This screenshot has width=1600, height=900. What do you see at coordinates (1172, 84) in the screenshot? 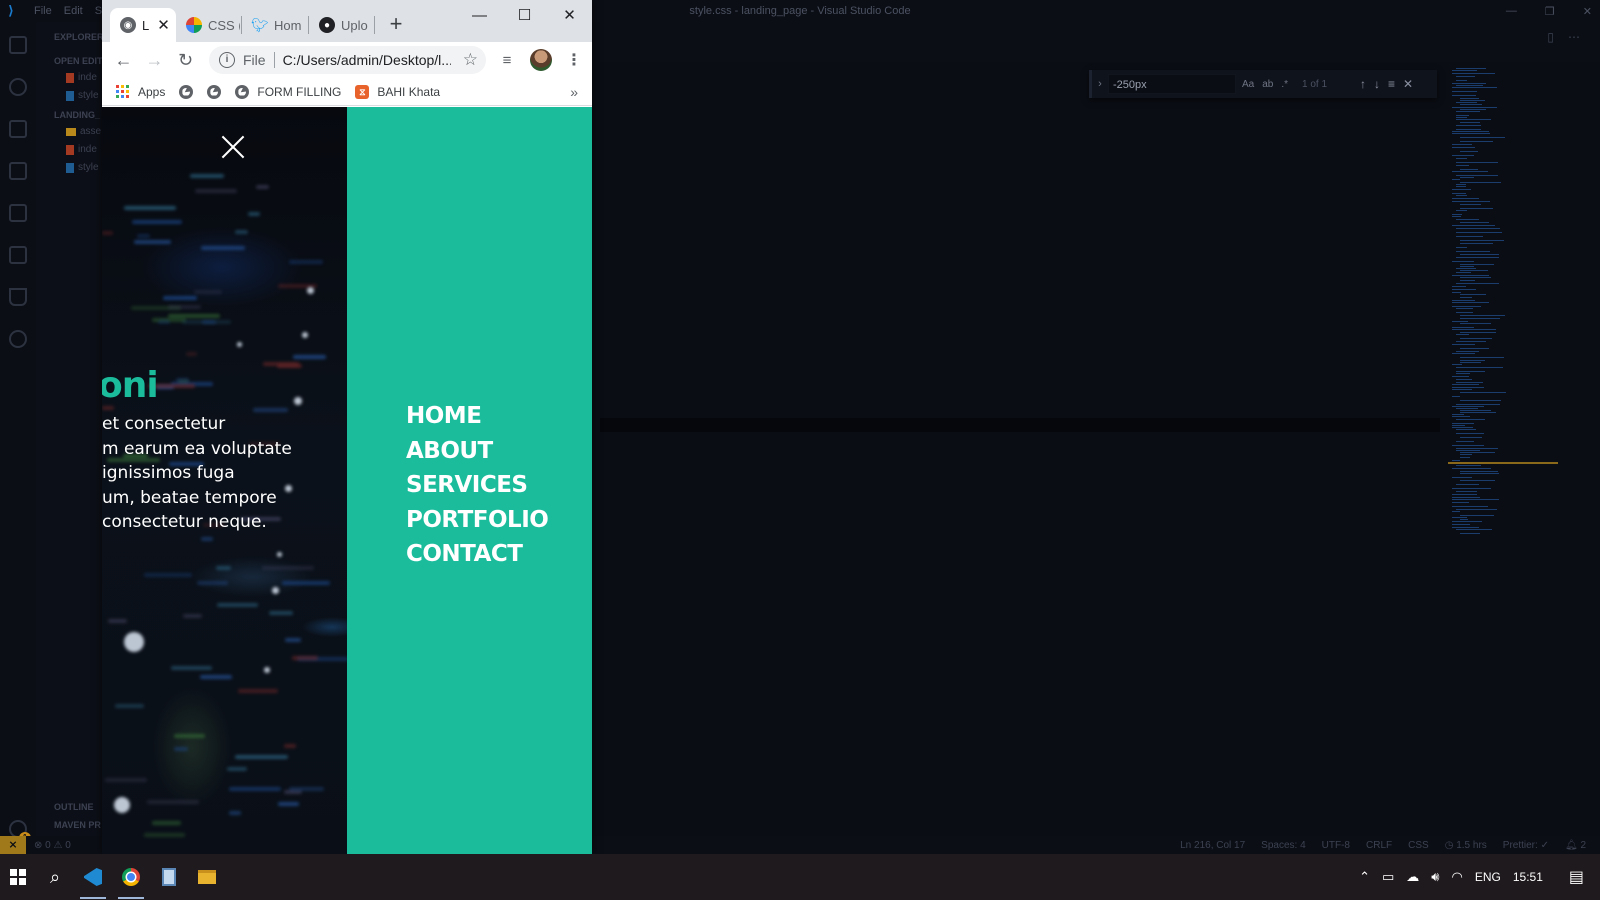
I see `find-input: -250px` at bounding box center [1172, 84].